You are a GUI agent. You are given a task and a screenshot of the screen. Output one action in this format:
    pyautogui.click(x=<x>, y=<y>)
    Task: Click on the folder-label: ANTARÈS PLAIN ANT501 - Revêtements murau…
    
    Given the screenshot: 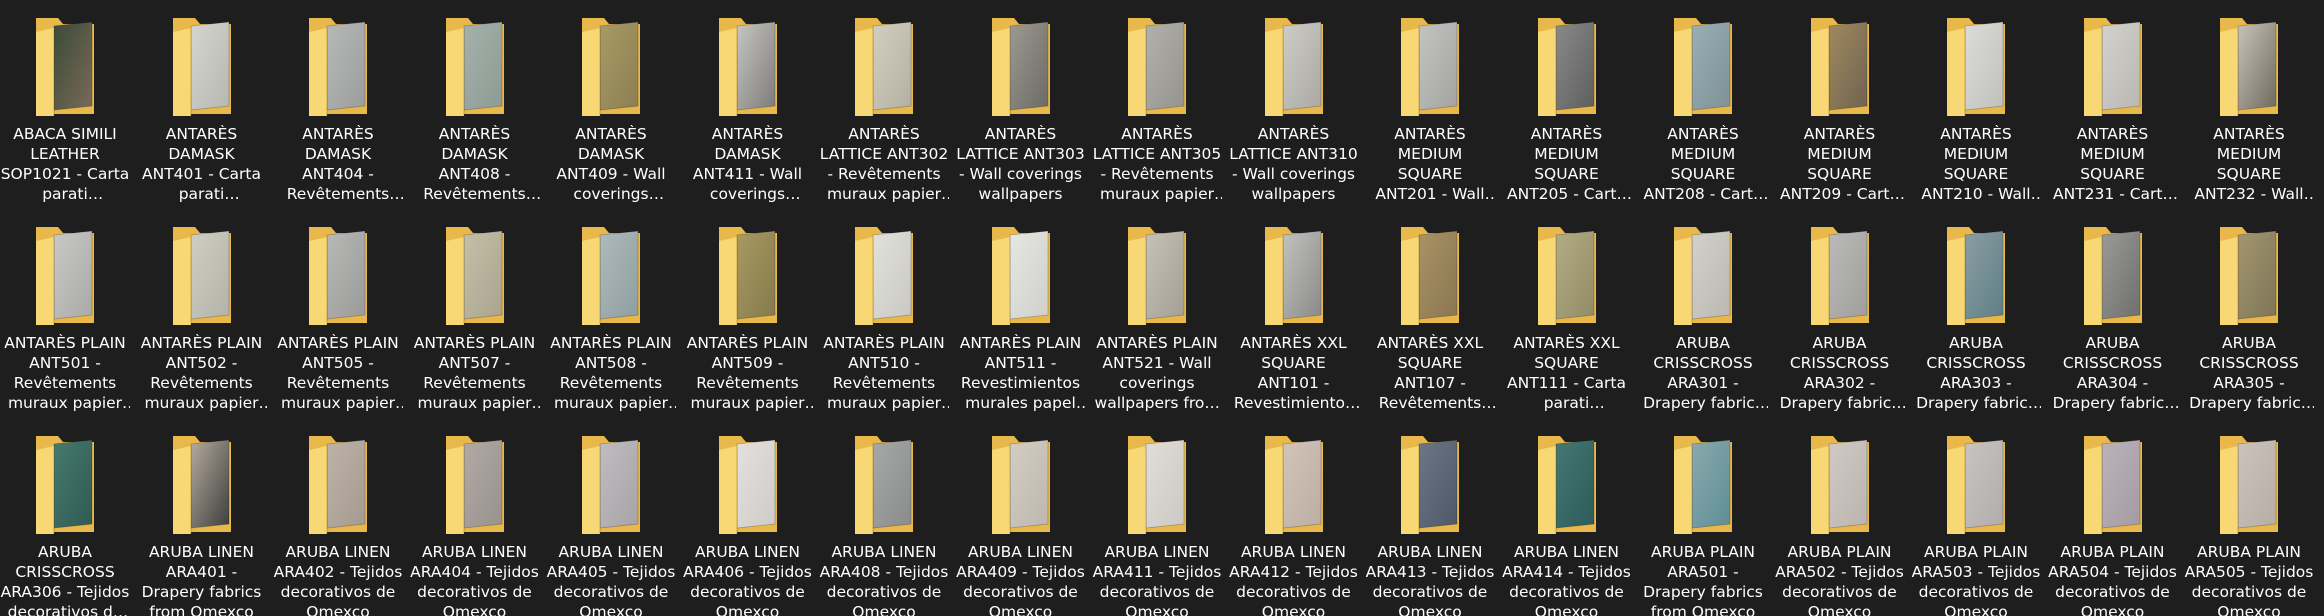 What is the action you would take?
    pyautogui.click(x=65, y=373)
    